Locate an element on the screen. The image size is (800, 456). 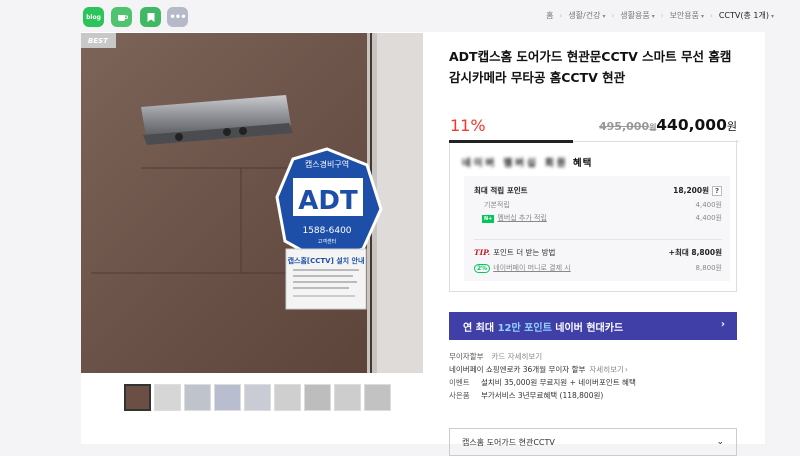
discount-rate: 11% is located at coordinates (468, 125).